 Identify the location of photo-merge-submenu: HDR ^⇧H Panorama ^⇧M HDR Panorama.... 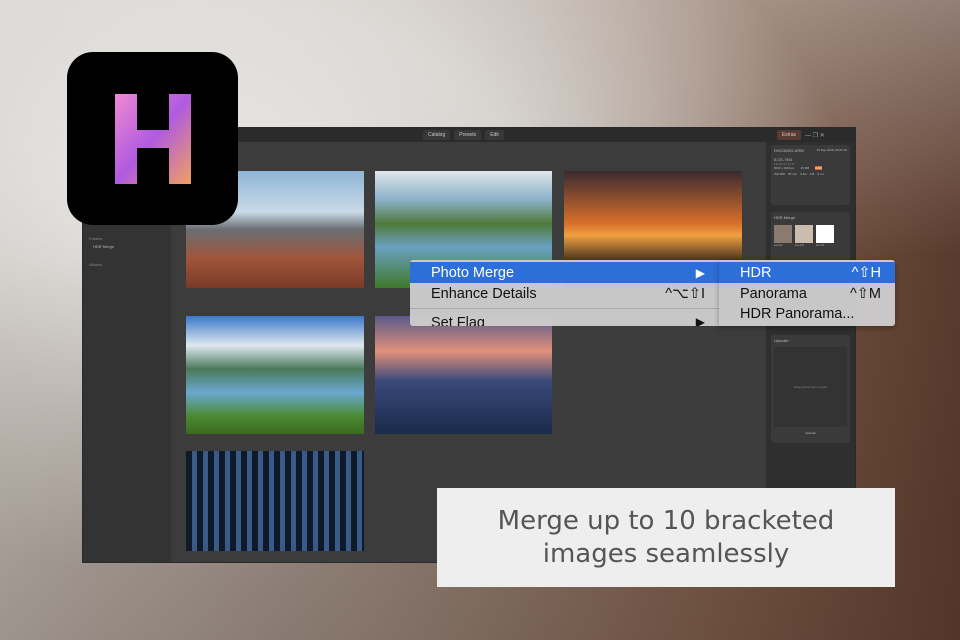
(807, 293).